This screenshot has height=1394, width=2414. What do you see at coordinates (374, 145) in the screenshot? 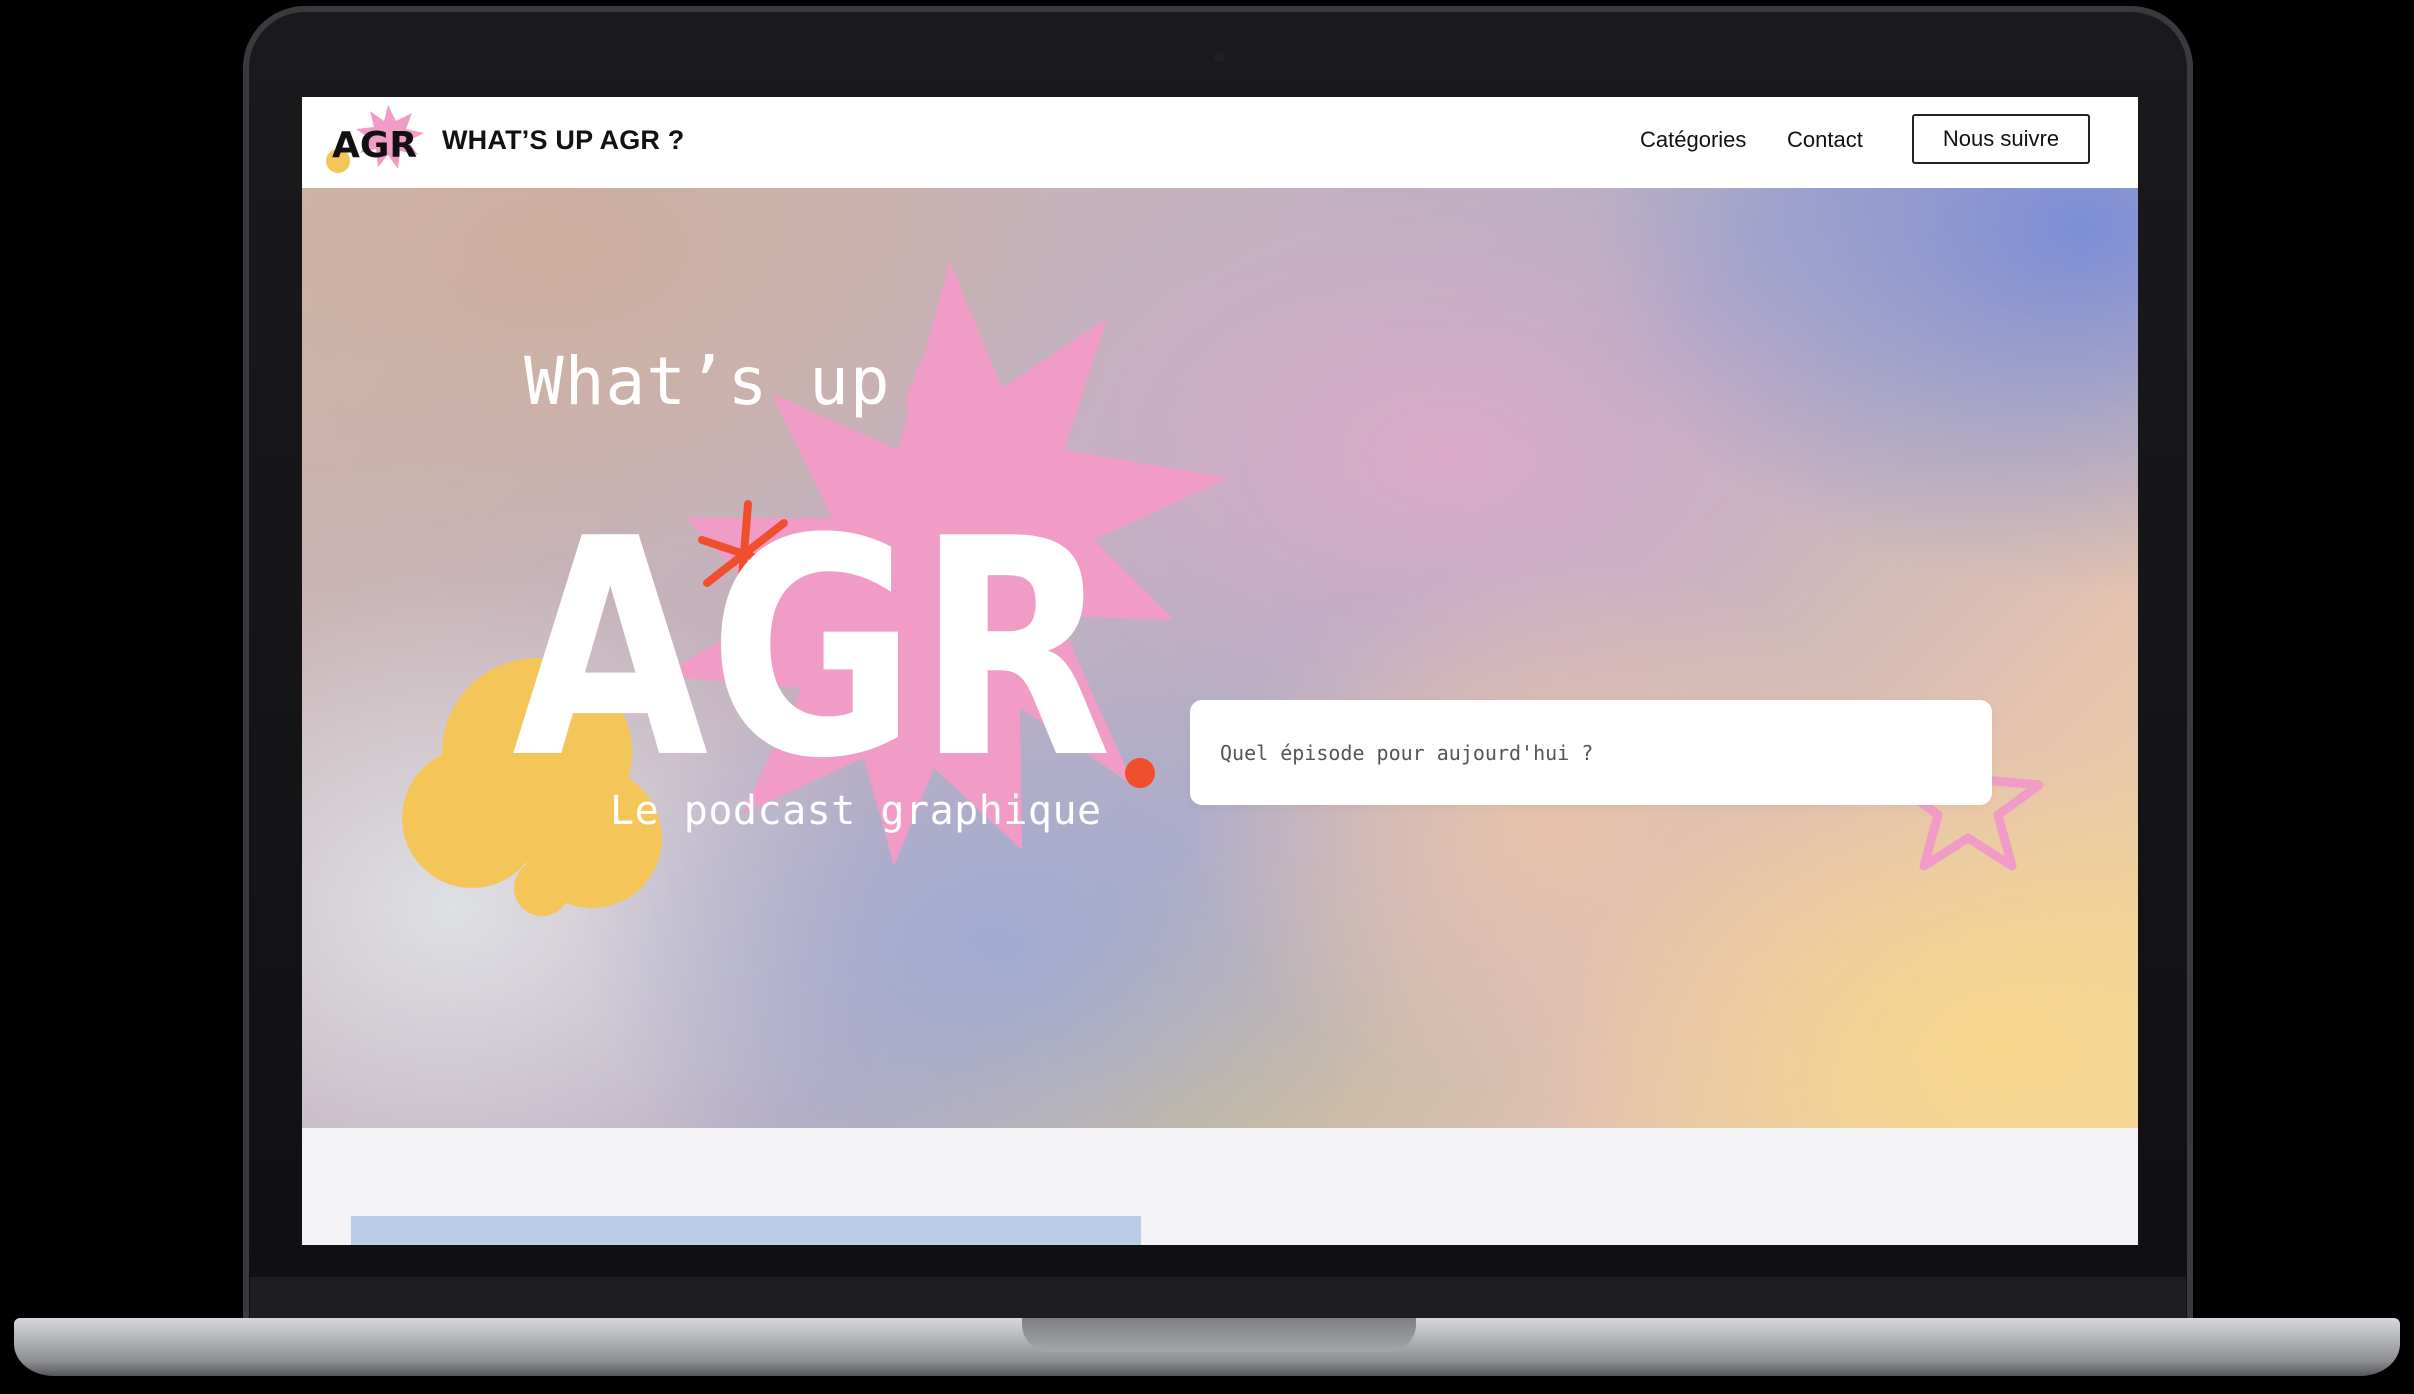
I see `brand-logo-text: AGR` at bounding box center [374, 145].